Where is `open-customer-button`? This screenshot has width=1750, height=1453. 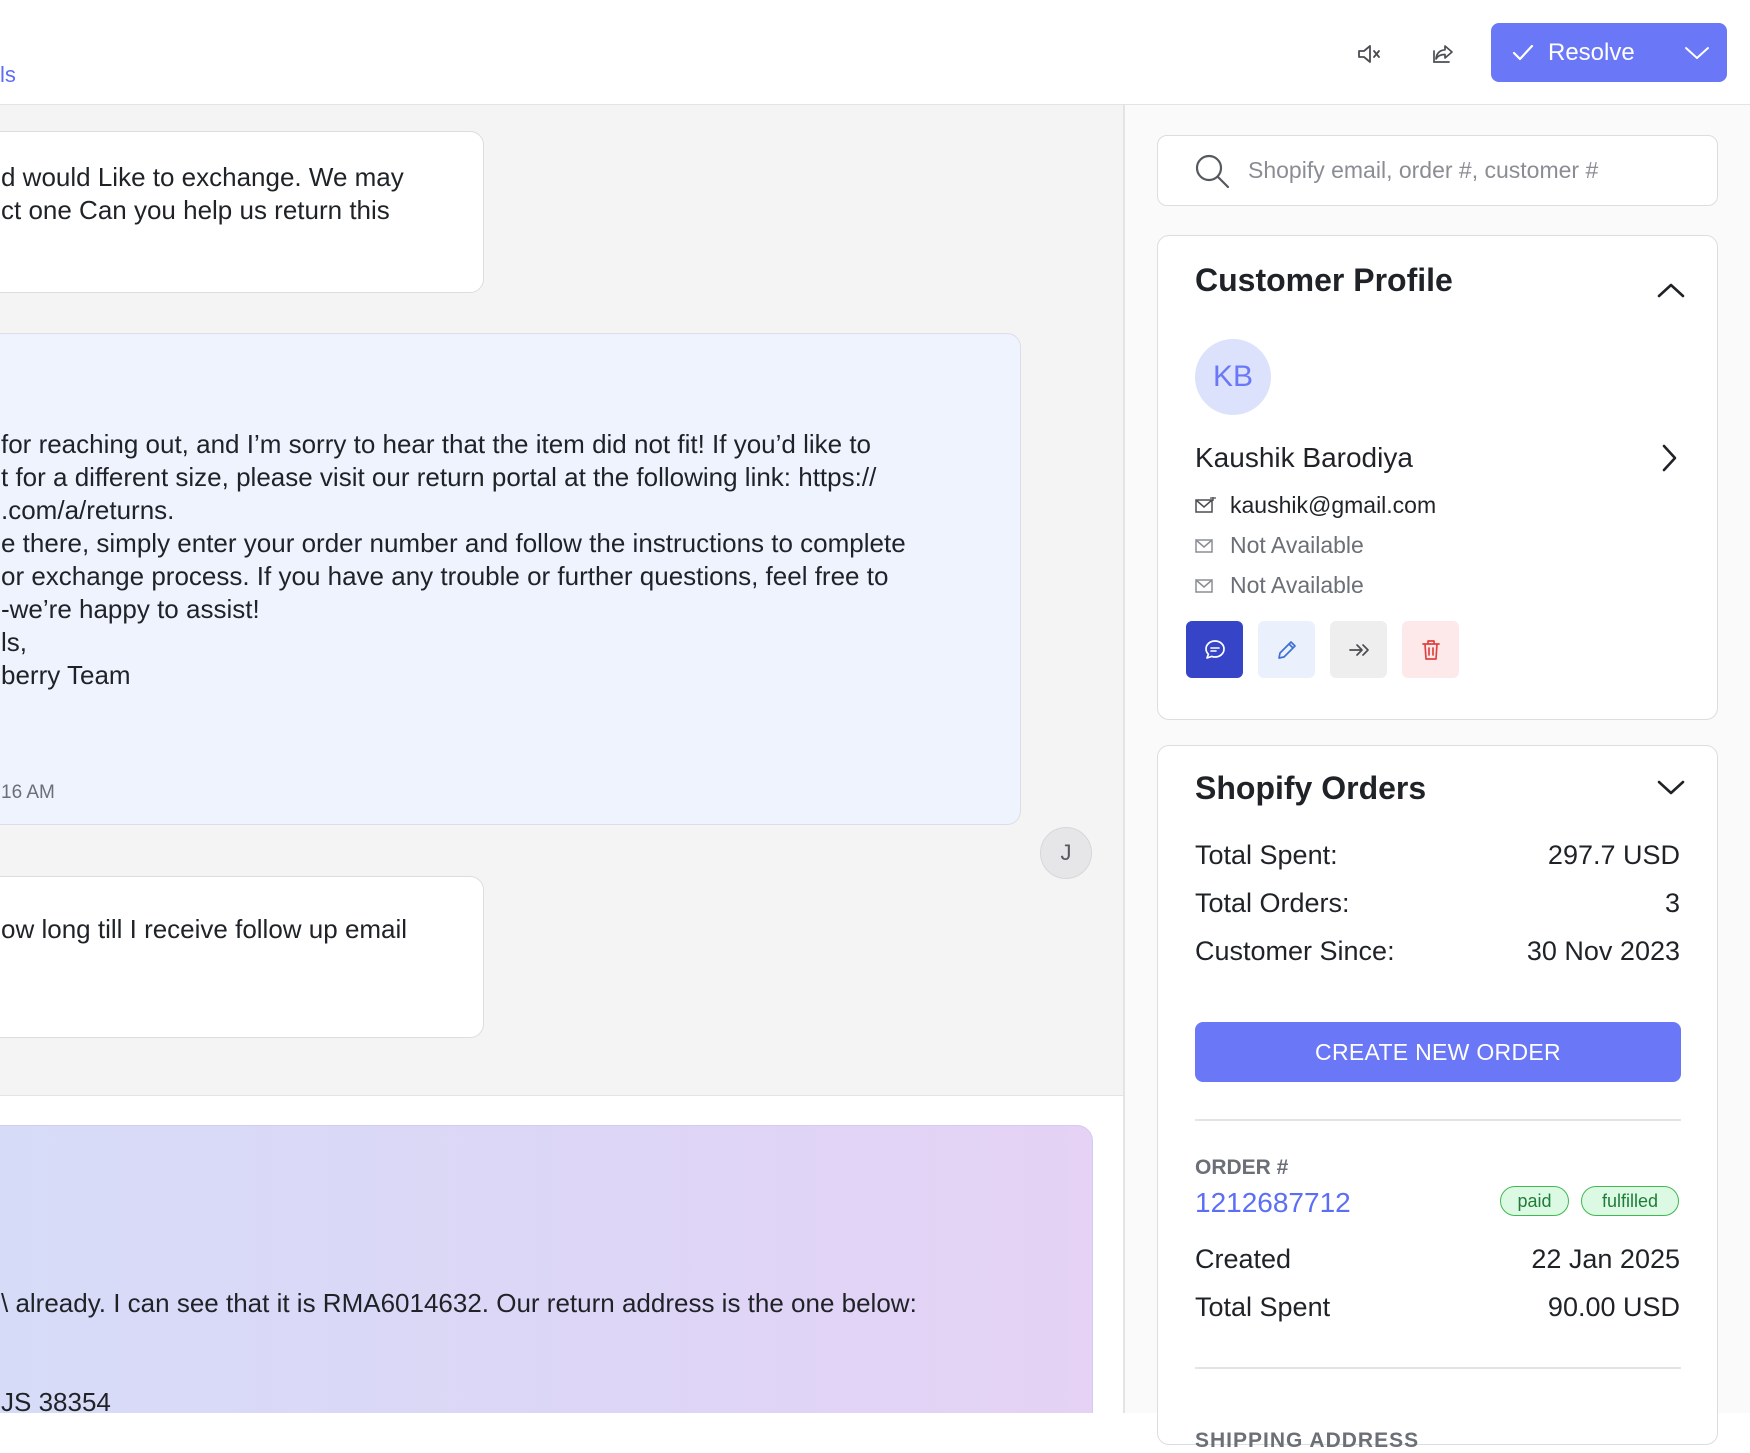 open-customer-button is located at coordinates (1669, 458).